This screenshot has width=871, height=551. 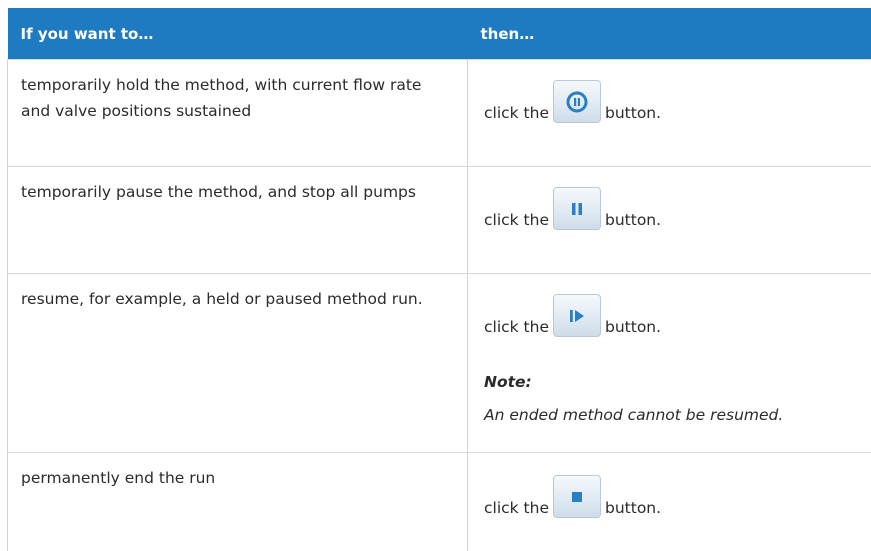 I want to click on note-text: An ended method cannot be resumed., so click(x=633, y=415).